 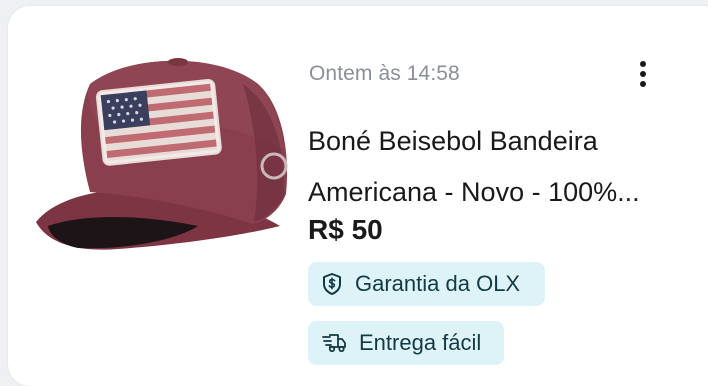 I want to click on garantia-badge: Garantia da OLX, so click(x=426, y=284).